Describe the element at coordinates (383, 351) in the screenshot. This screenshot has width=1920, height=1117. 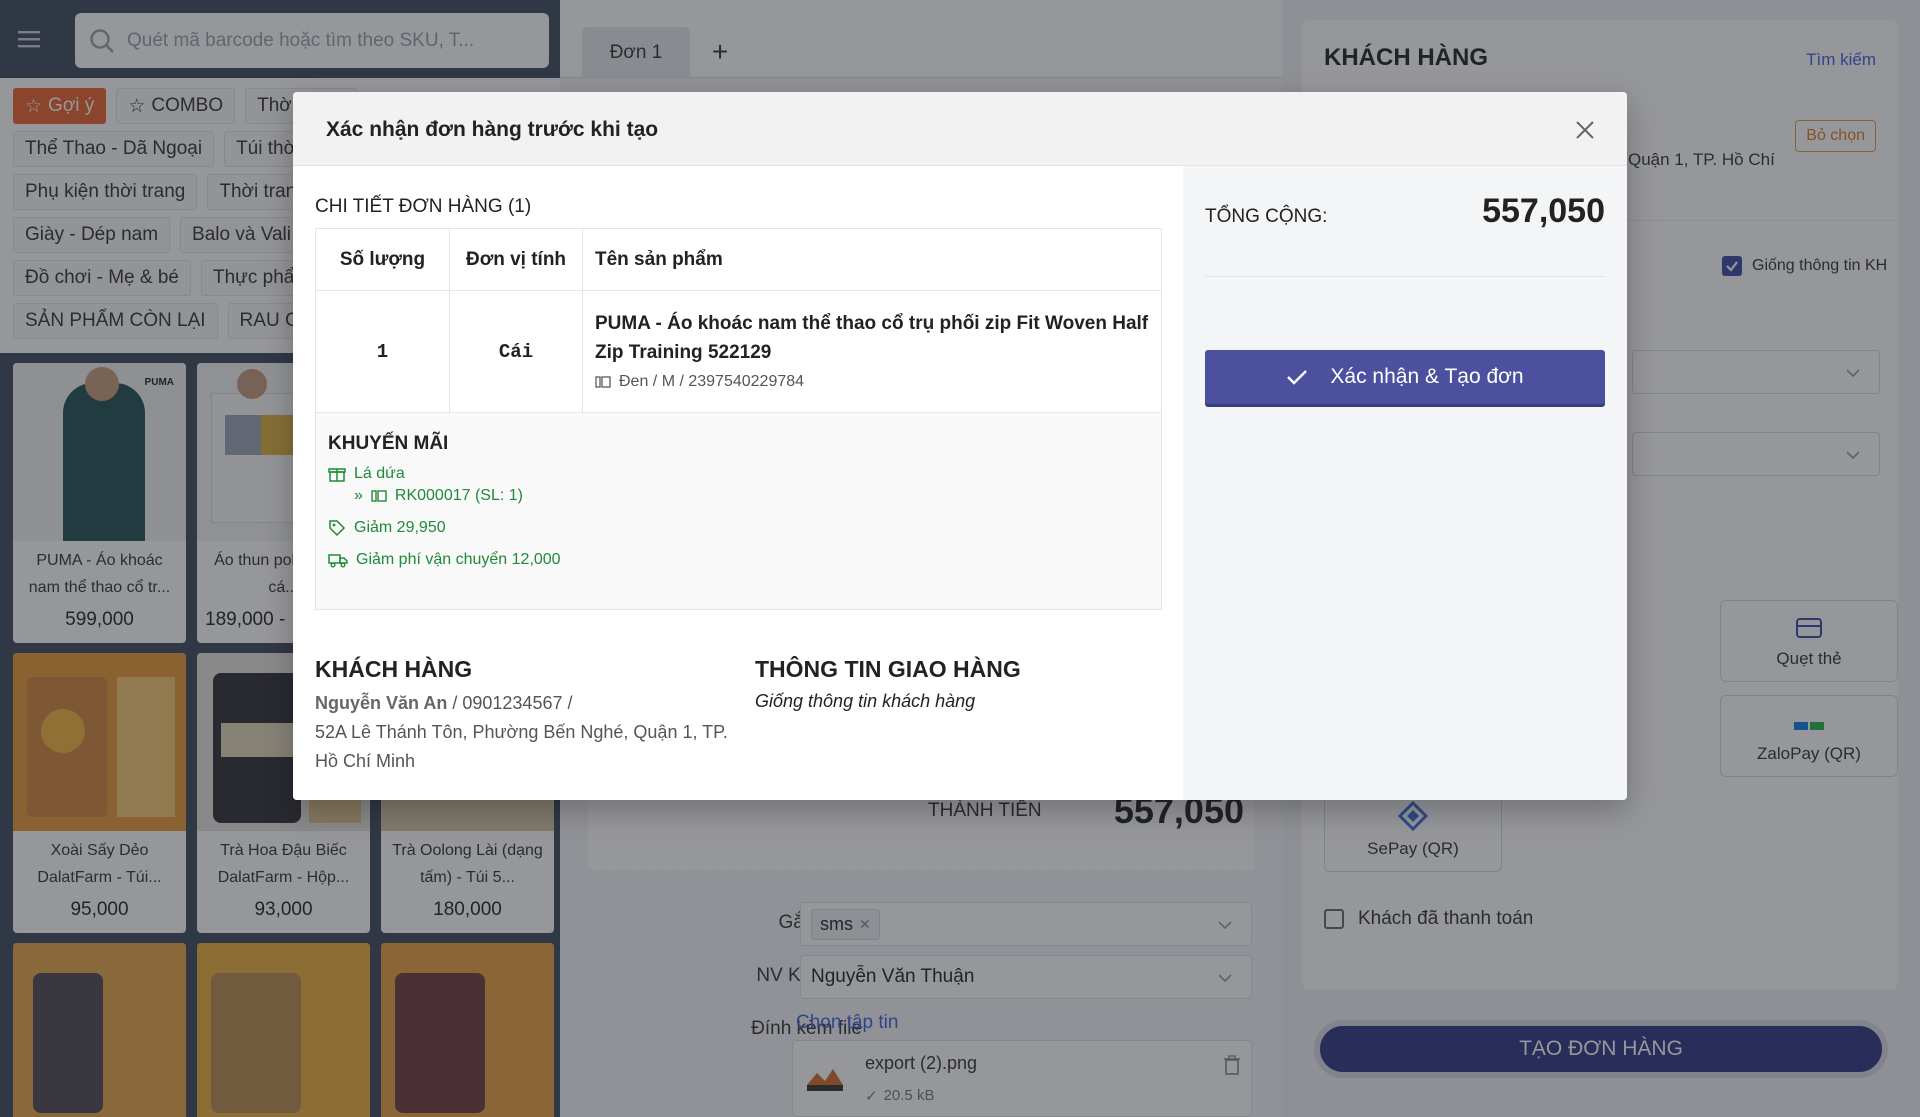
I see `item-qty: 1` at that location.